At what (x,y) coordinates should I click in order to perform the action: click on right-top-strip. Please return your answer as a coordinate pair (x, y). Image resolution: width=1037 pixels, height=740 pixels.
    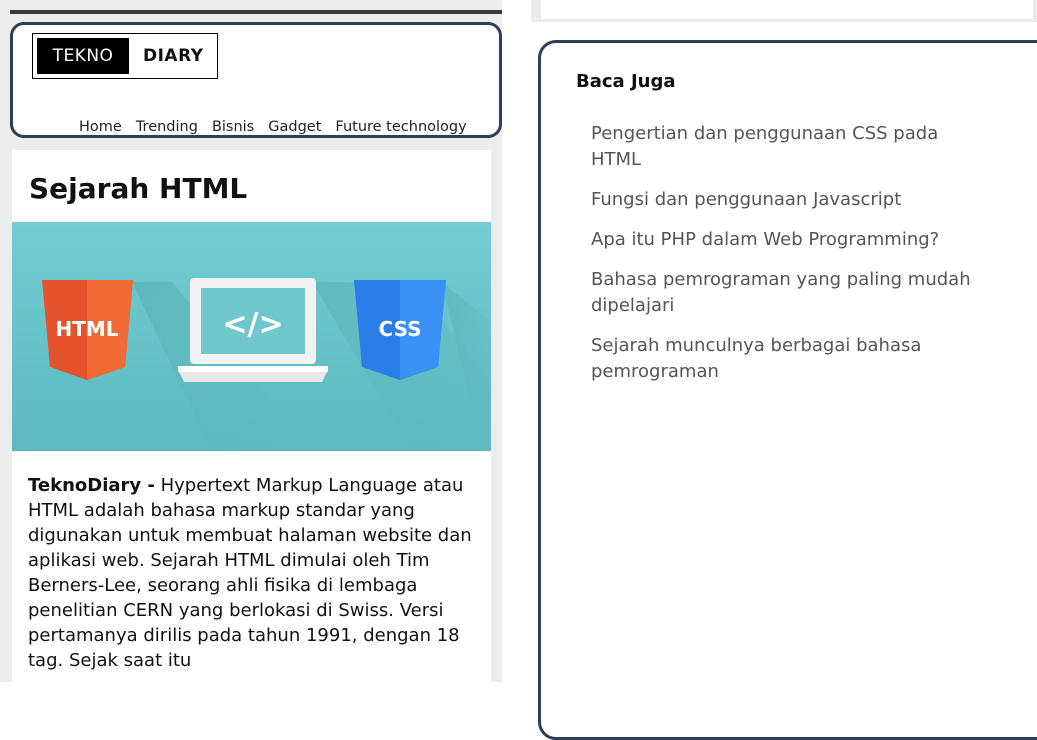
    Looking at the image, I should click on (784, 11).